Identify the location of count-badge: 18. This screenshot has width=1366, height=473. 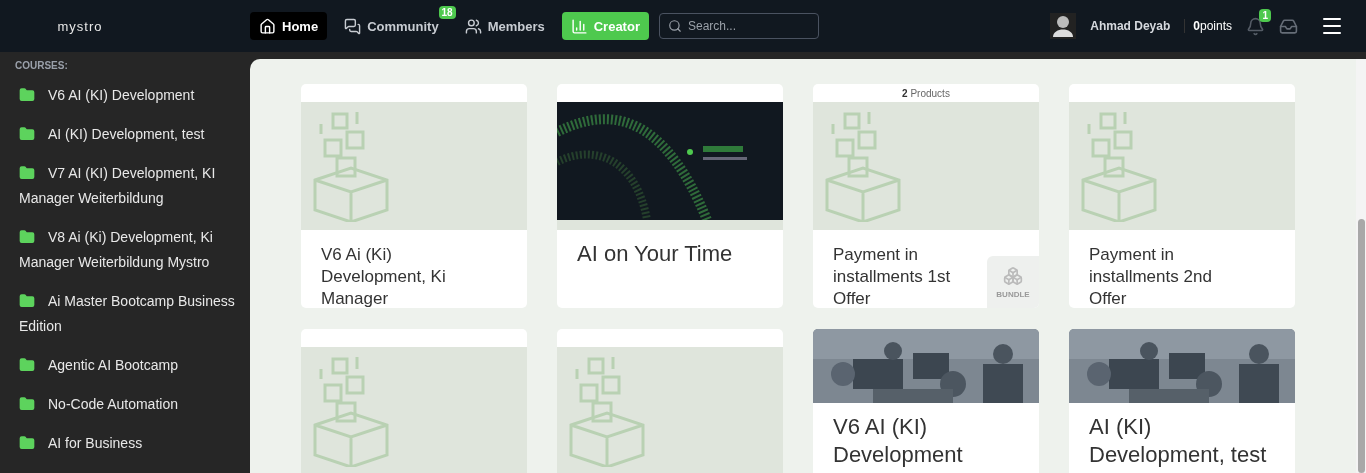
(447, 12).